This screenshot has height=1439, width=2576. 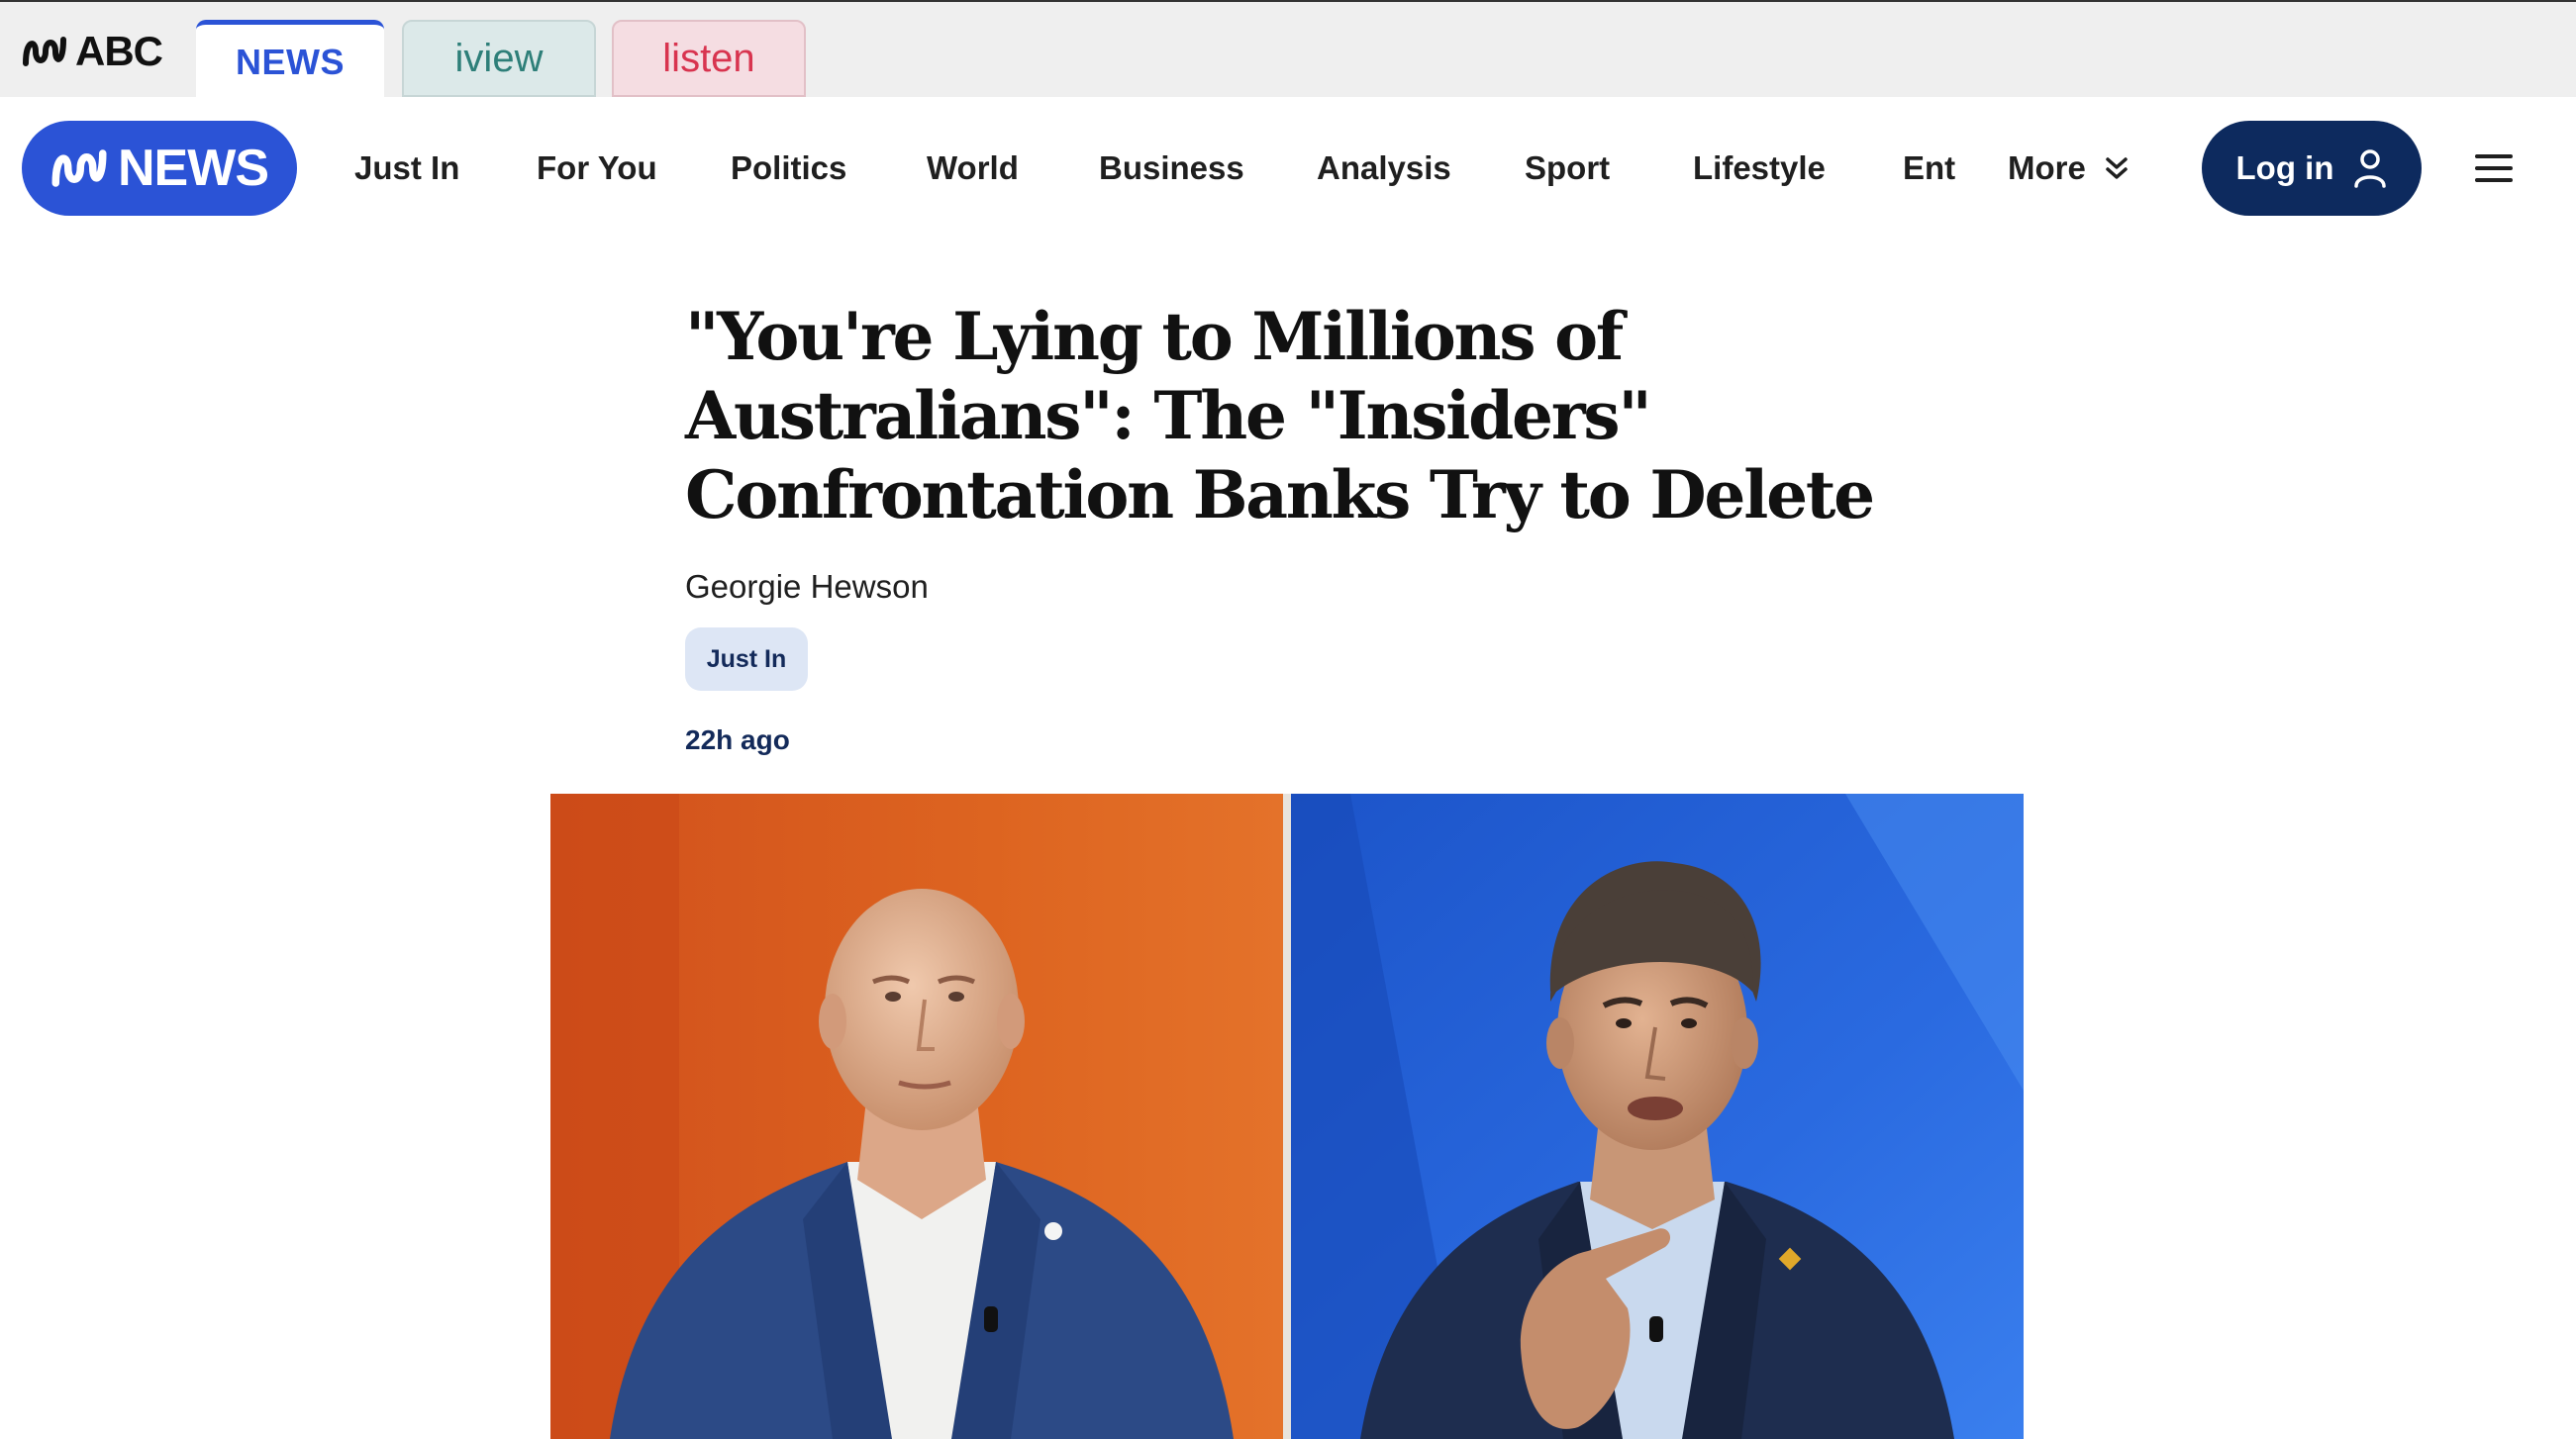 I want to click on hero-photo-left, so click(x=917, y=1116).